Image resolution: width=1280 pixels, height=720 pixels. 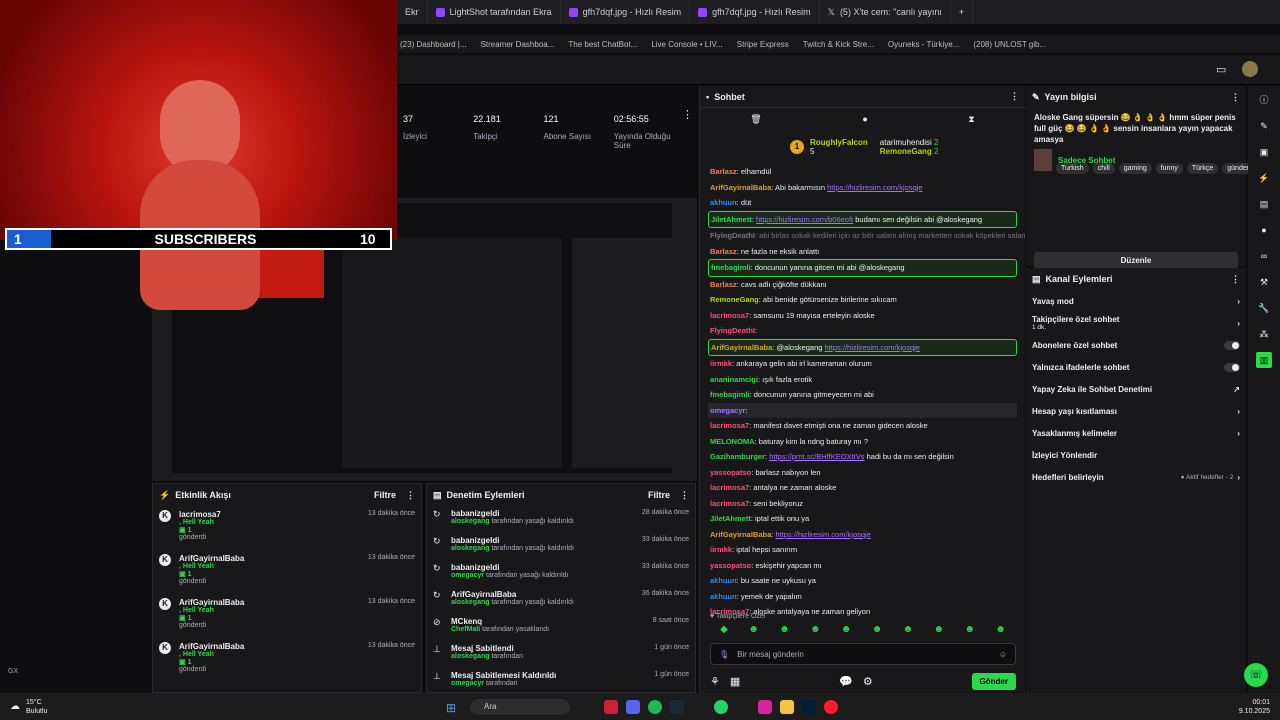 I want to click on support-chat-icon: ☏, so click(x=1256, y=675).